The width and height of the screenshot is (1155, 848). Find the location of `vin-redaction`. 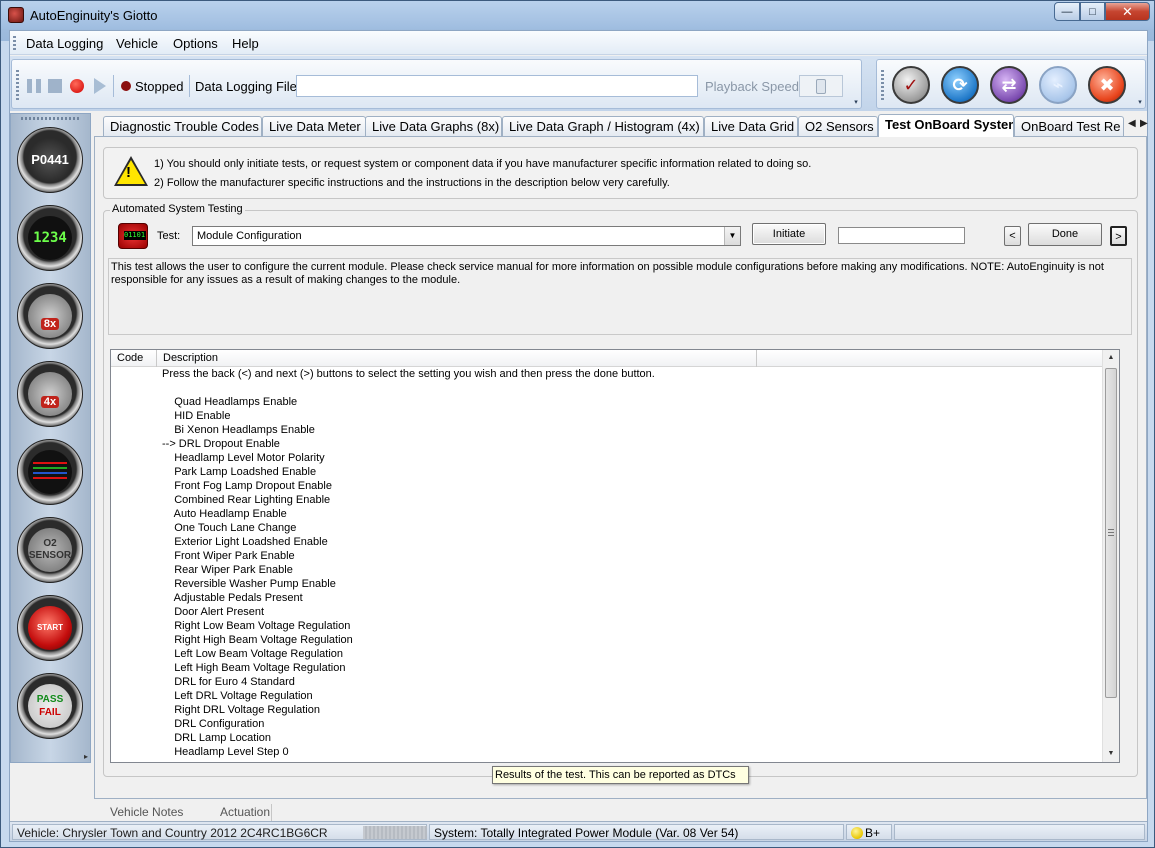

vin-redaction is located at coordinates (395, 832).